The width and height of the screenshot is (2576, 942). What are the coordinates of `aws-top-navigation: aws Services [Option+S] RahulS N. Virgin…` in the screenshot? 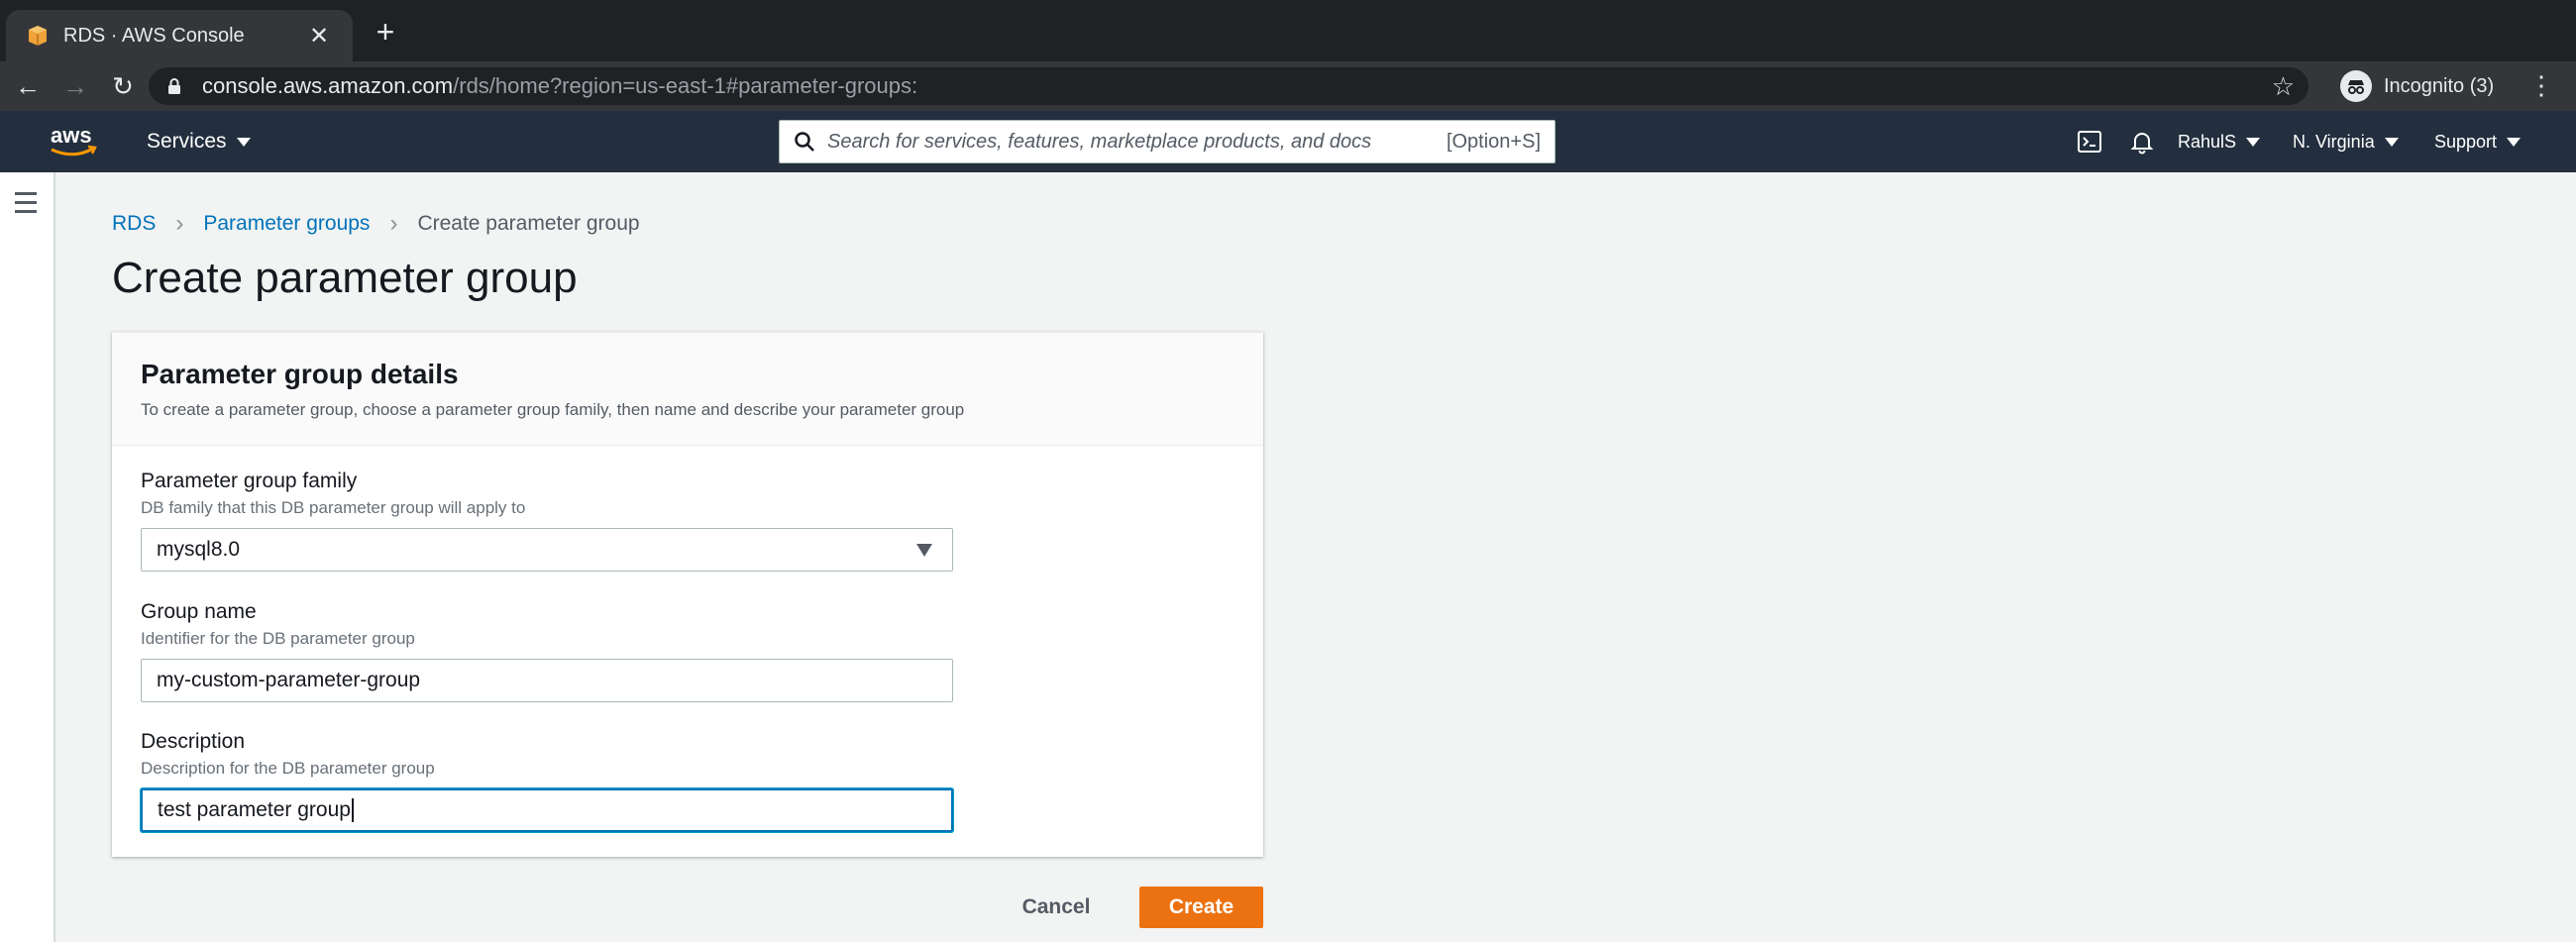 It's located at (1288, 141).